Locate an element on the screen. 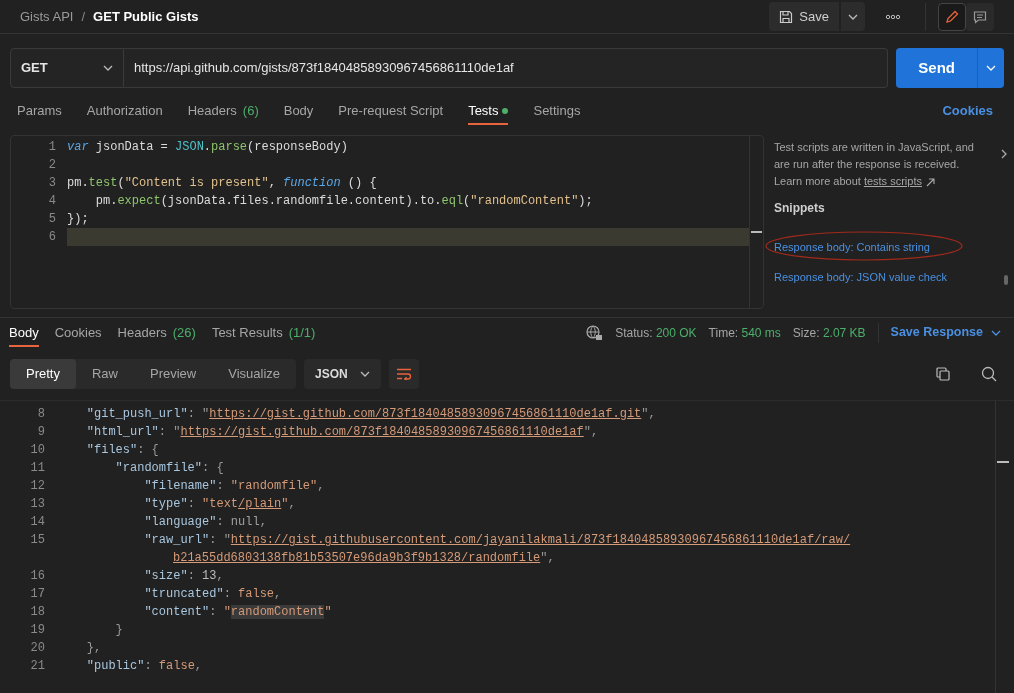 The width and height of the screenshot is (1014, 693). format-dropdown: JSON is located at coordinates (342, 374).